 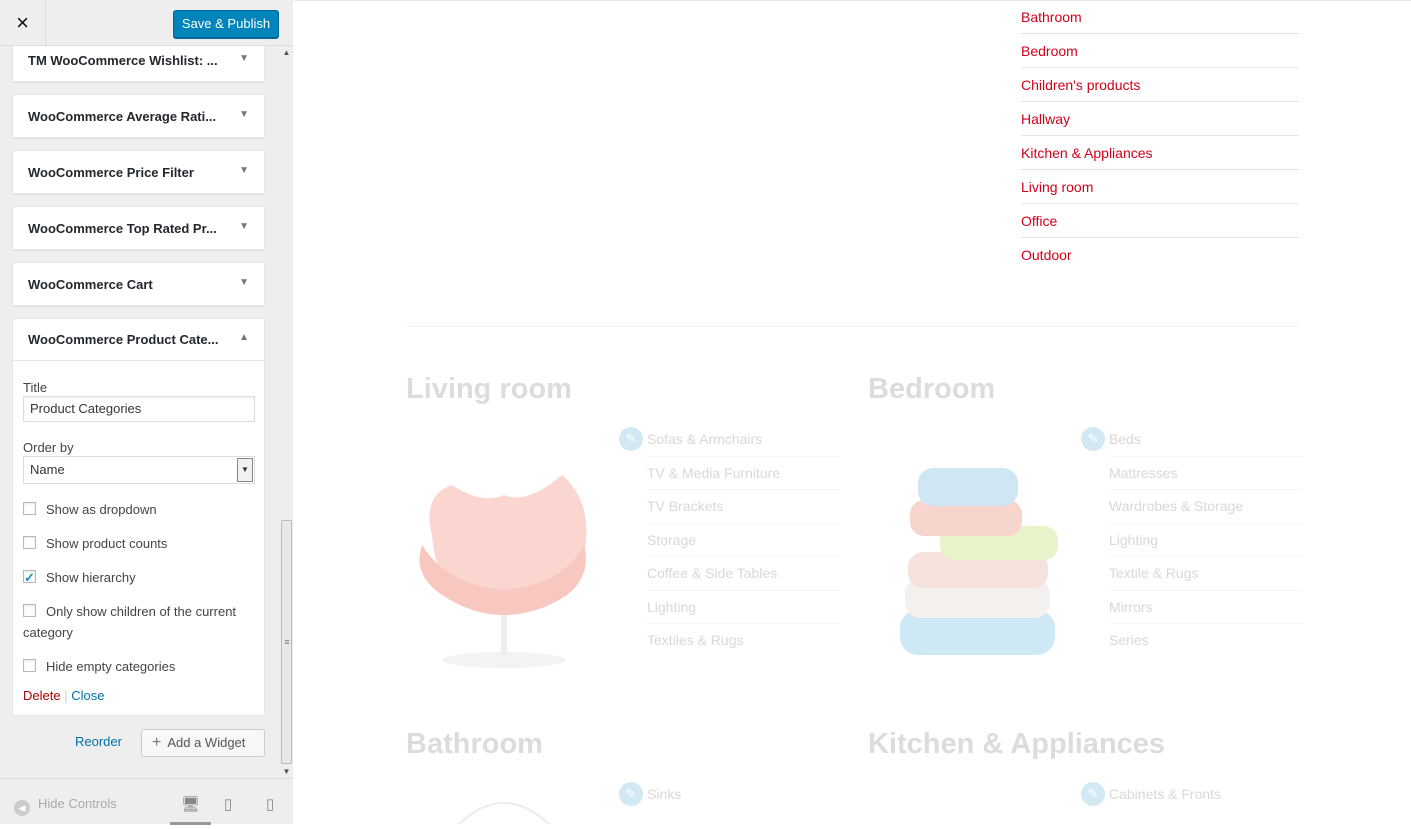 What do you see at coordinates (1205, 795) in the screenshot?
I see `subcategory-link: Cabinets & Fronts` at bounding box center [1205, 795].